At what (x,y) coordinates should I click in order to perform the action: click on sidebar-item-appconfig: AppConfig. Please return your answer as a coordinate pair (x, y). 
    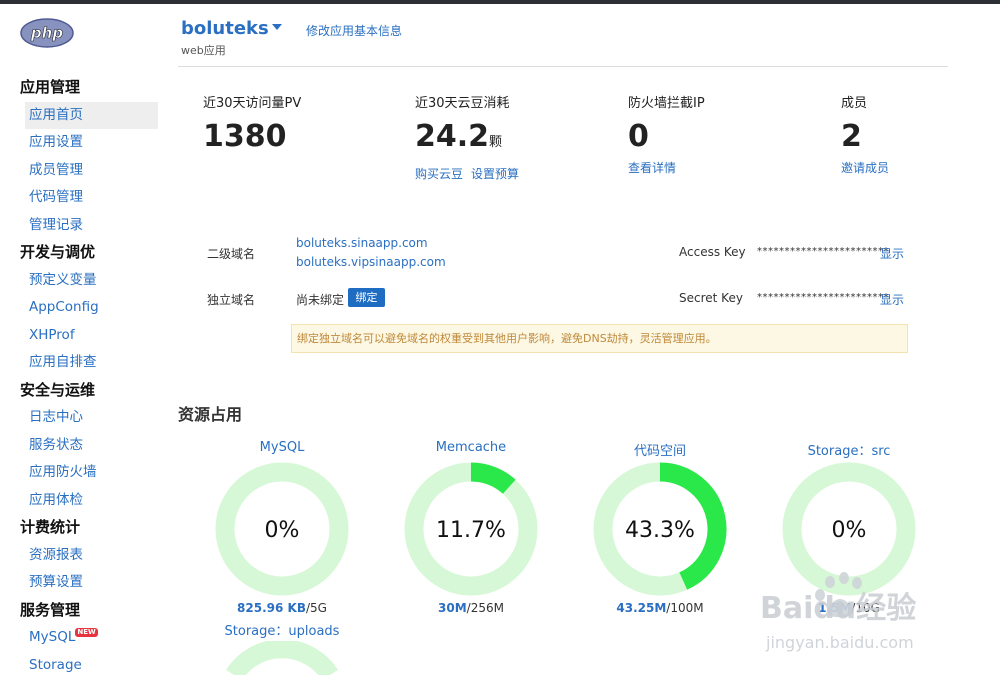
    Looking at the image, I should click on (89, 308).